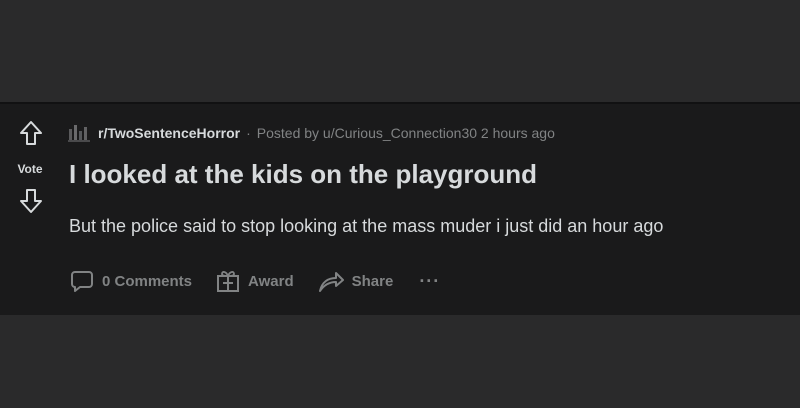 Image resolution: width=800 pixels, height=408 pixels. Describe the element at coordinates (79, 133) in the screenshot. I see `subreddit-avatar-icon` at that location.